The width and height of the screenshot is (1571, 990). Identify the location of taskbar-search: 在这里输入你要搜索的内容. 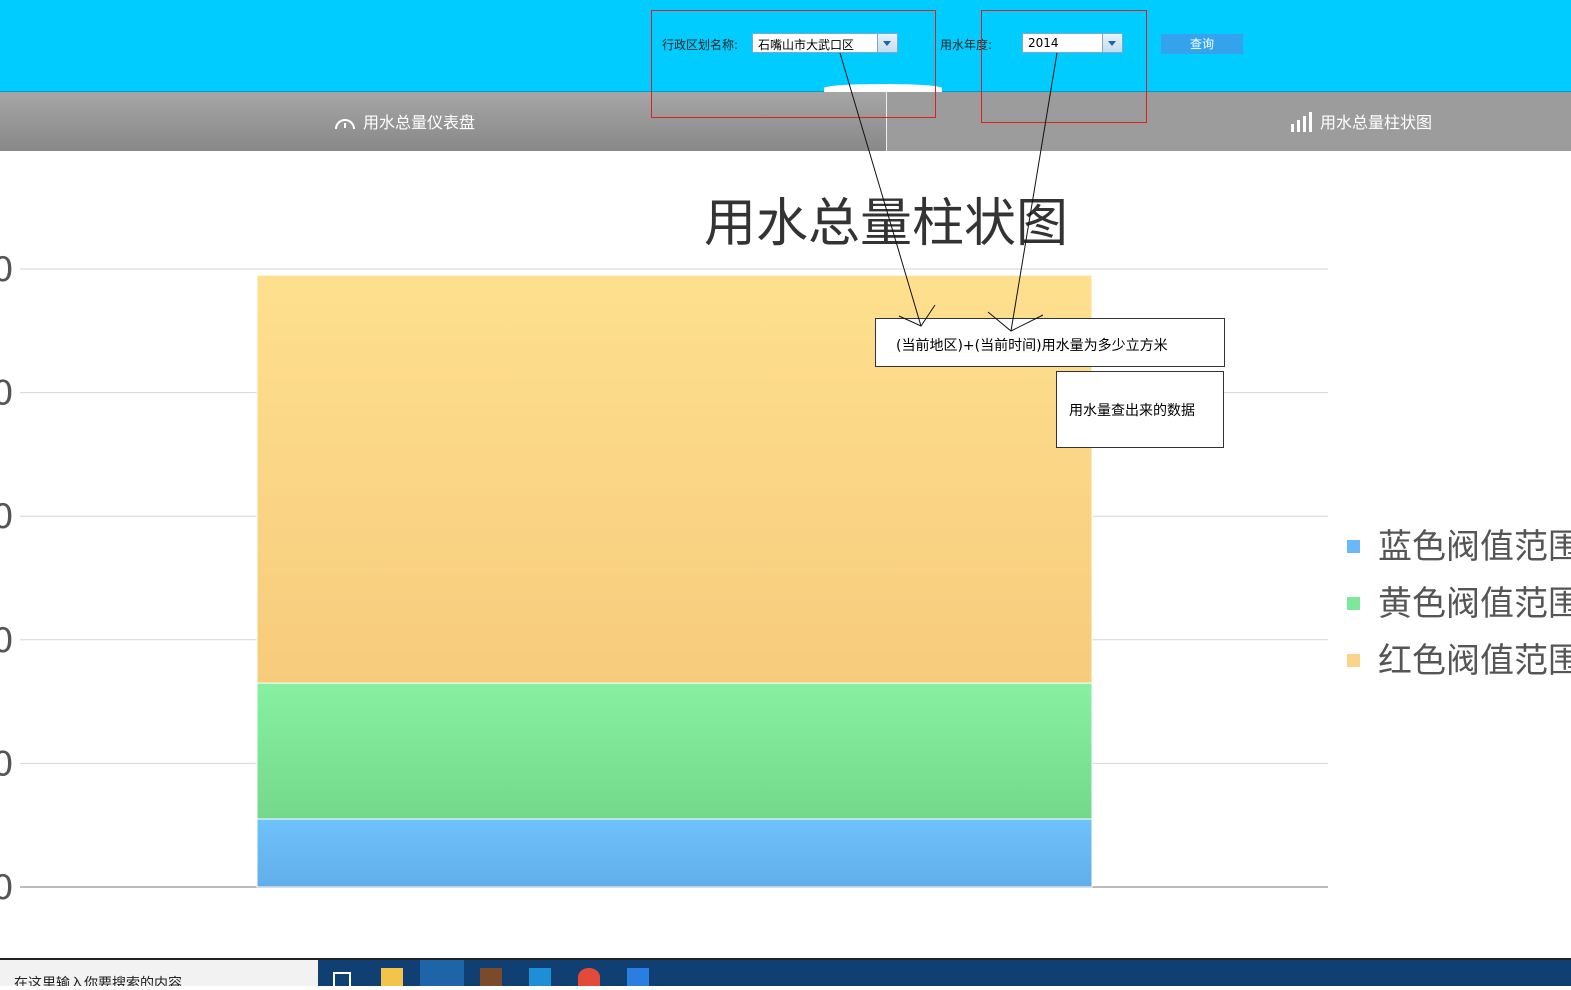
(159, 973).